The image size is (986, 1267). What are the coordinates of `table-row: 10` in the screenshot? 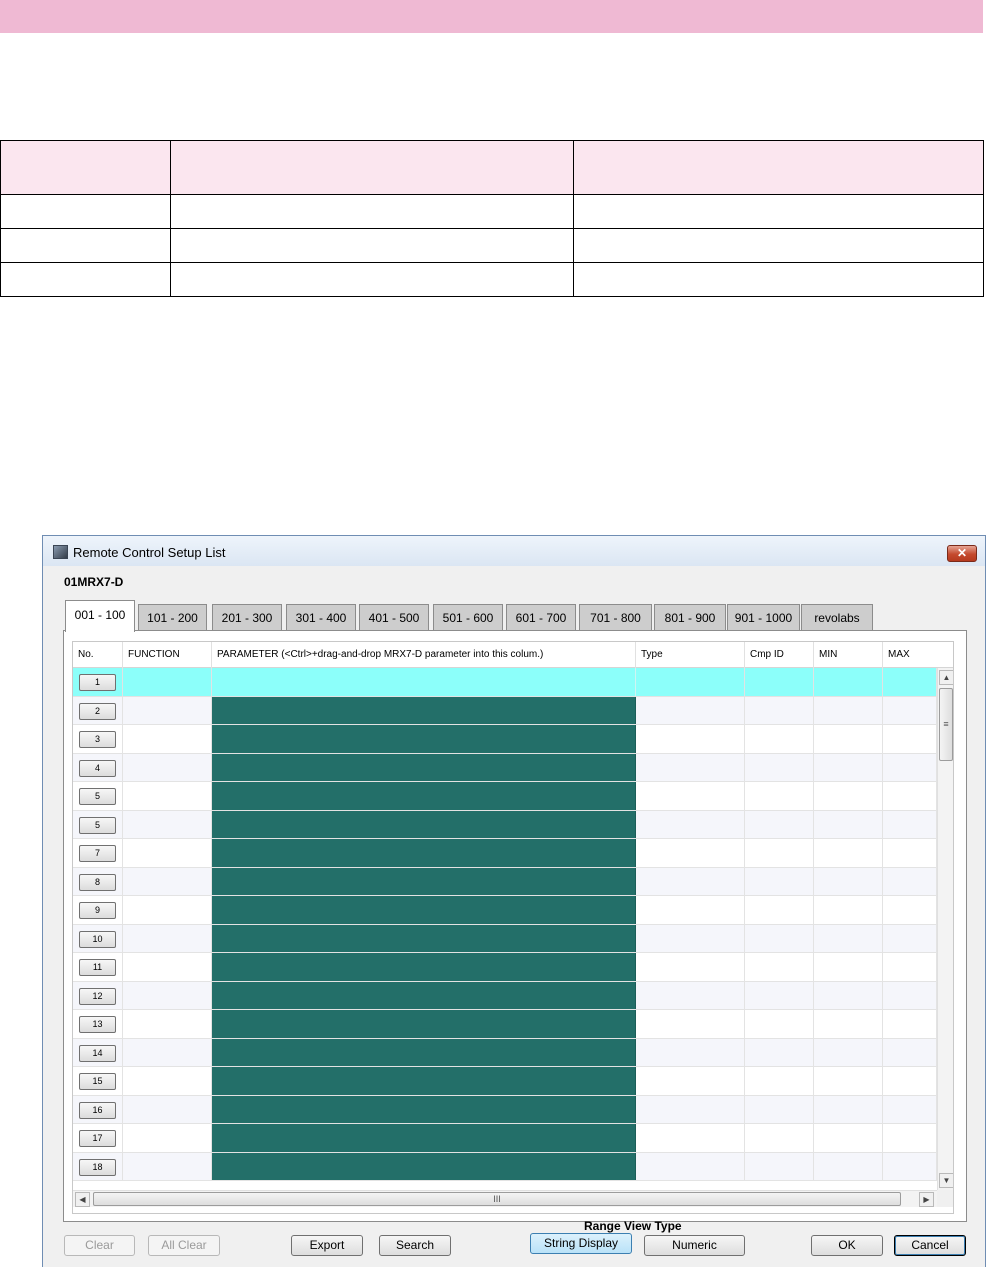 It's located at (505, 938).